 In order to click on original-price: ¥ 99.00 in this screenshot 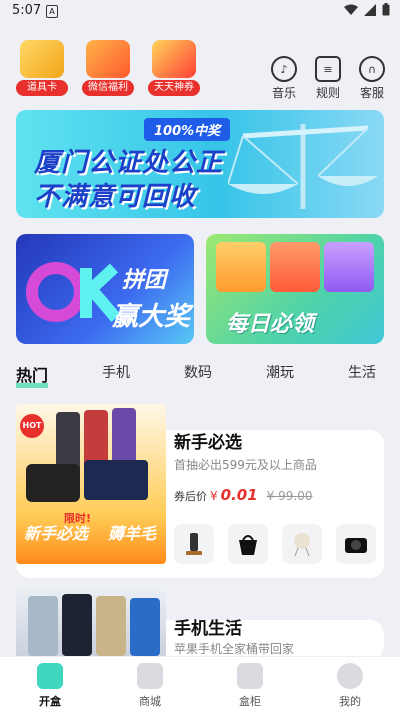, I will do `click(289, 496)`.